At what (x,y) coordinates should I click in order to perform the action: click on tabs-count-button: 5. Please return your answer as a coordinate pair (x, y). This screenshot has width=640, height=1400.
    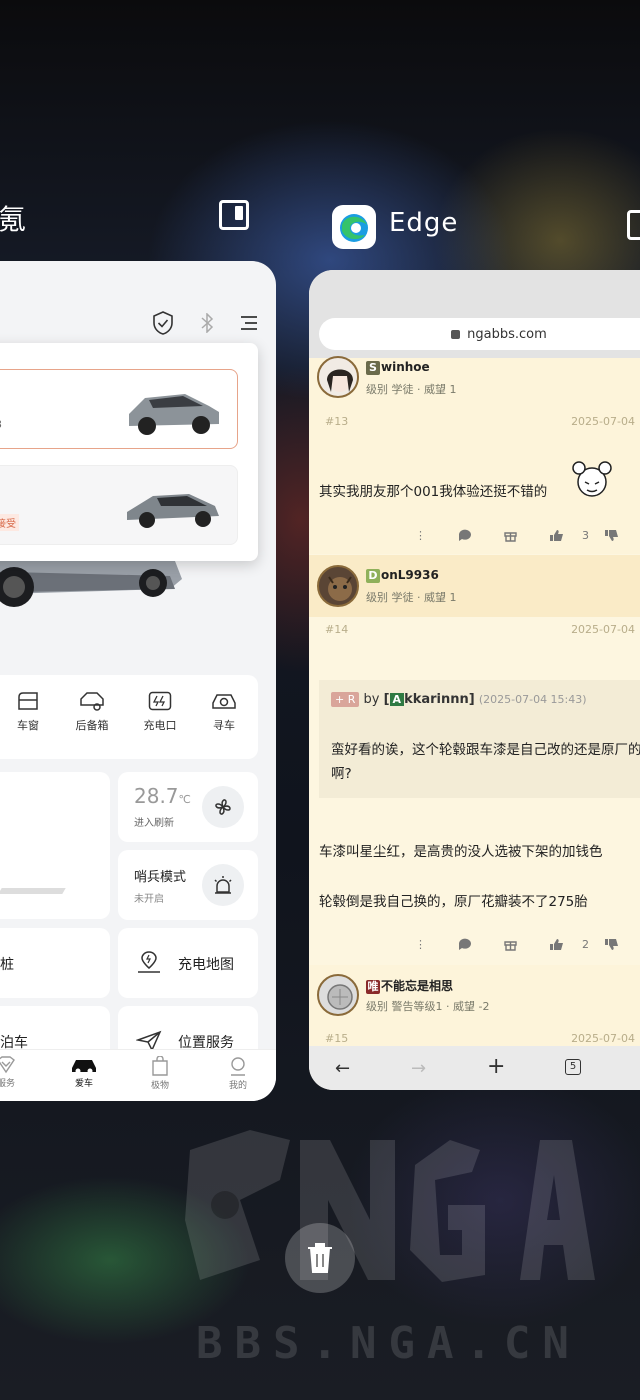
    Looking at the image, I should click on (573, 1067).